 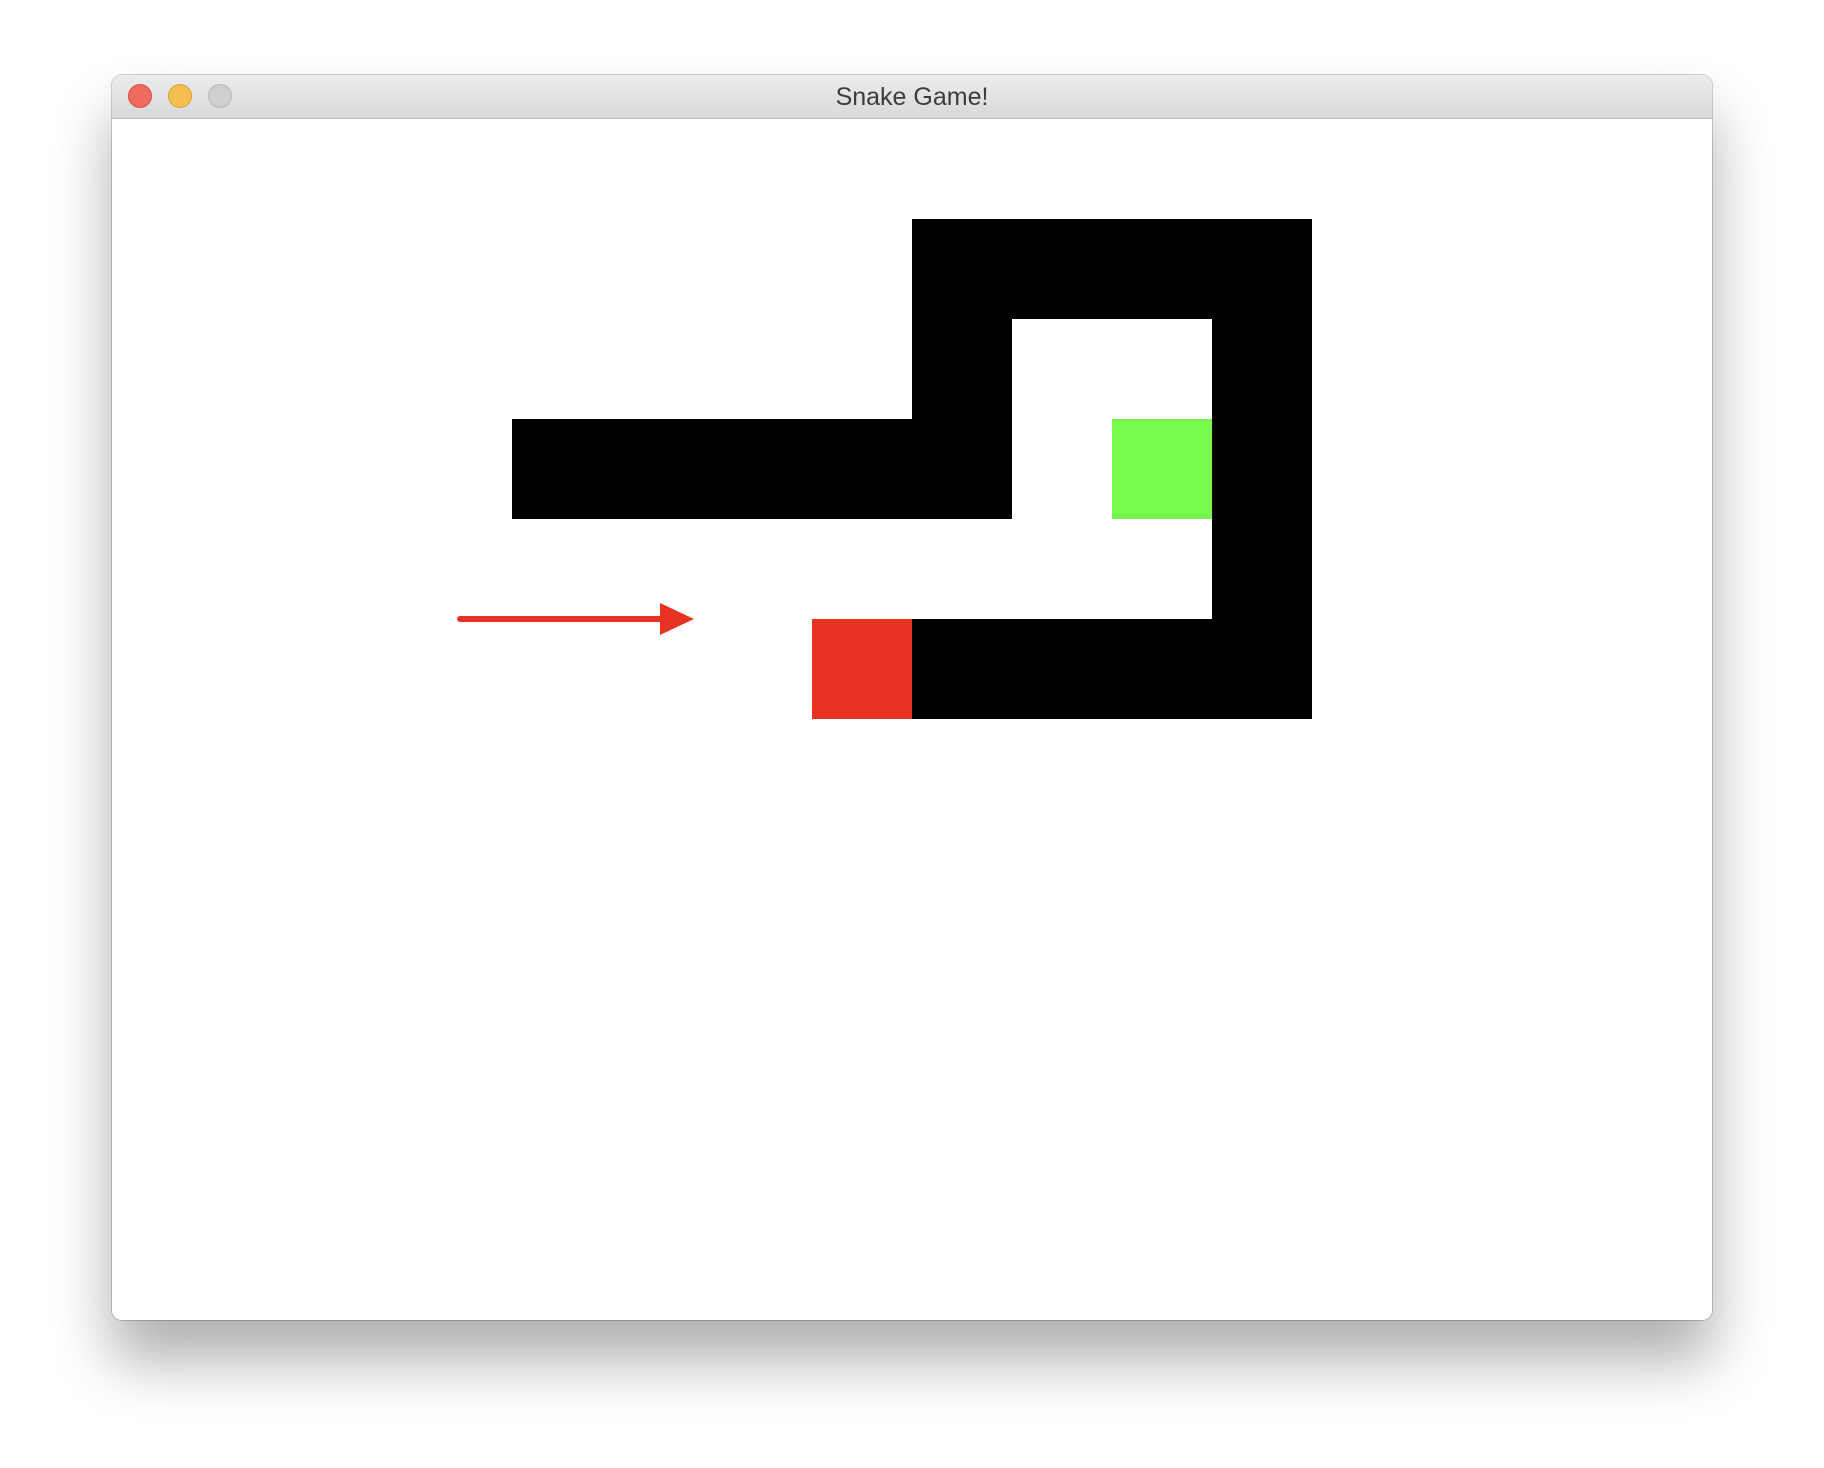 I want to click on window-title: Snake Game!, so click(x=912, y=97).